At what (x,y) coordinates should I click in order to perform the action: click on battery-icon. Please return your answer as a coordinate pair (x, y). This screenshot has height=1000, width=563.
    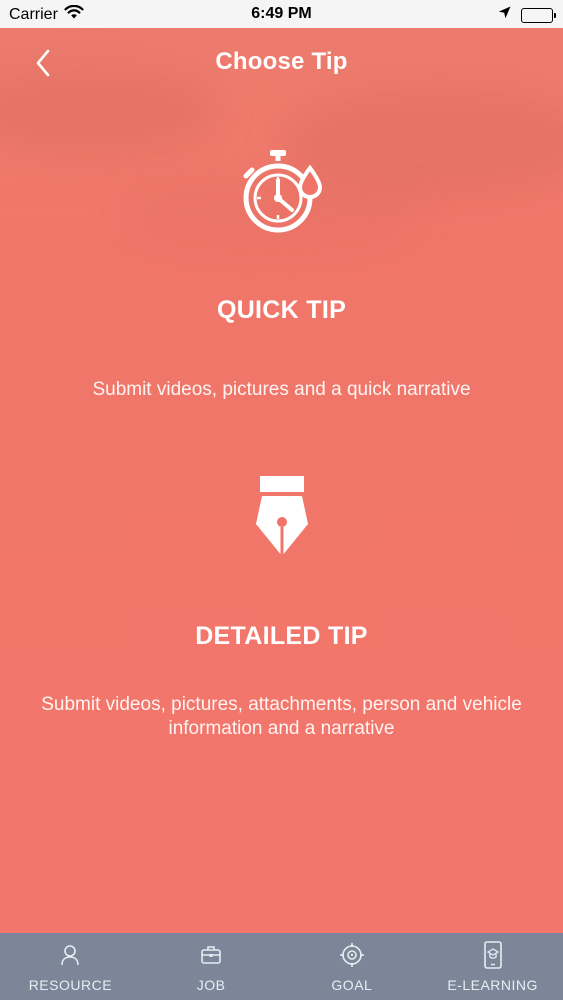
    Looking at the image, I should click on (538, 15).